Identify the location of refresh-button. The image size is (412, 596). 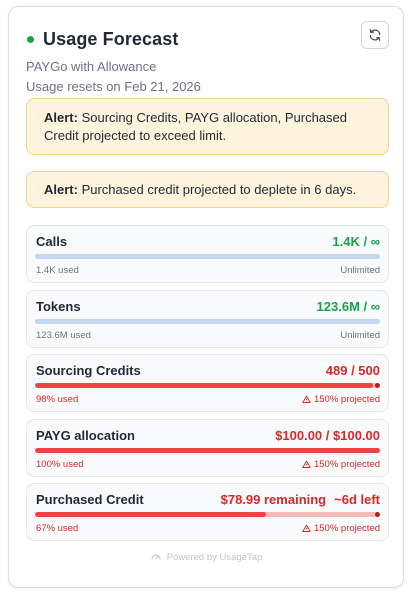
(375, 35).